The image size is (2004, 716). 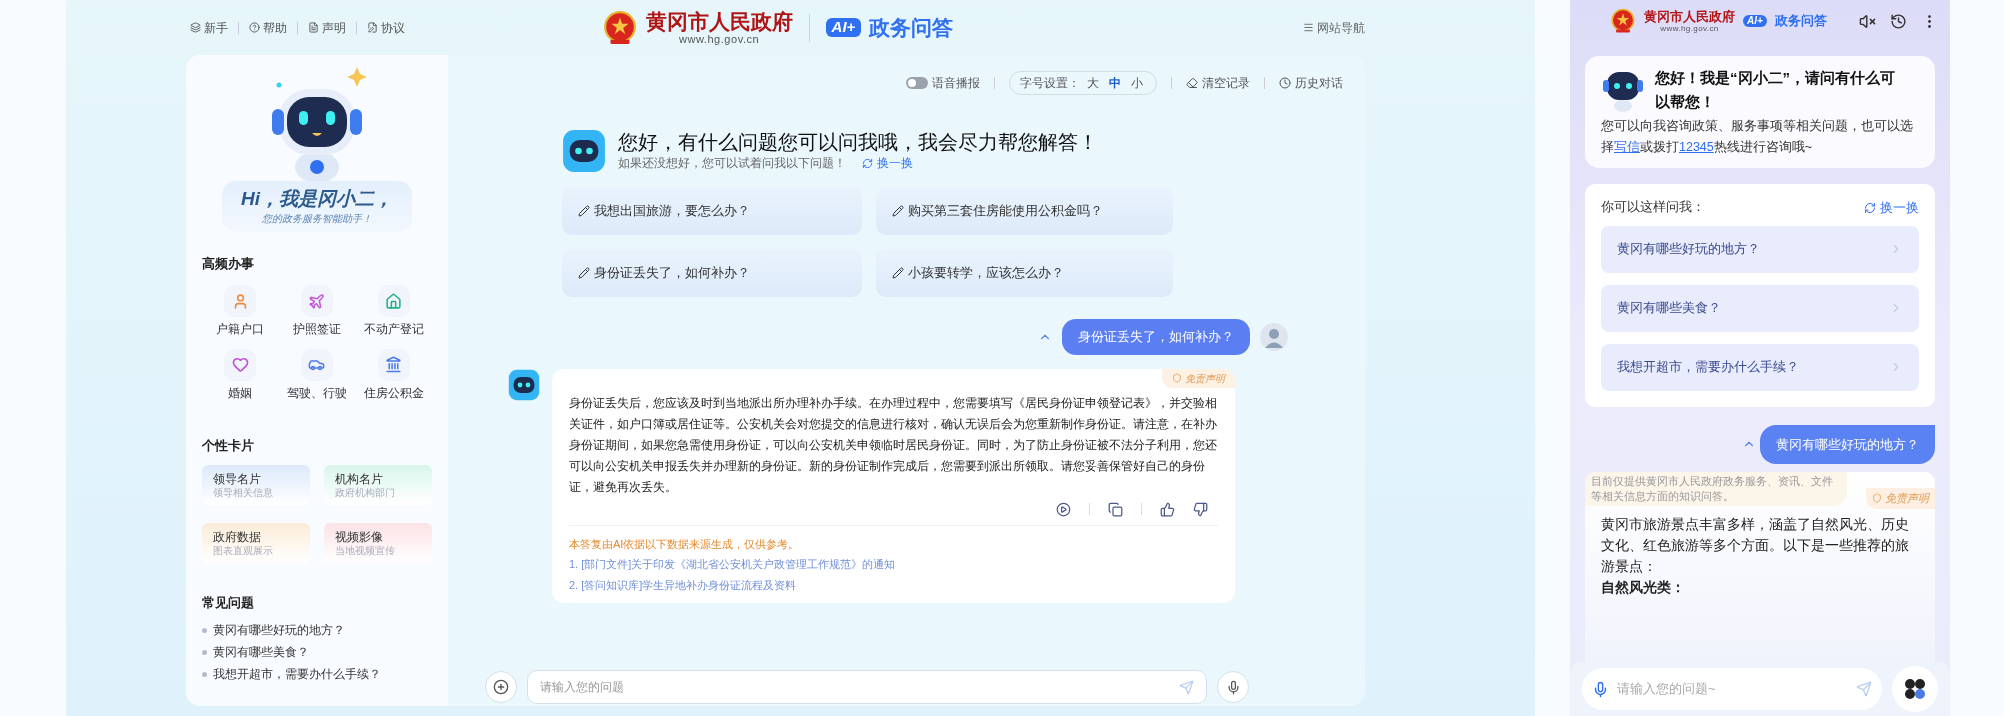 I want to click on question-field: 请输入您的问题, so click(x=867, y=687).